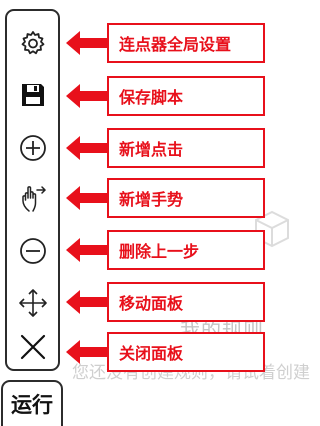 The width and height of the screenshot is (320, 426). I want to click on minus-circle-icon, so click(32, 251).